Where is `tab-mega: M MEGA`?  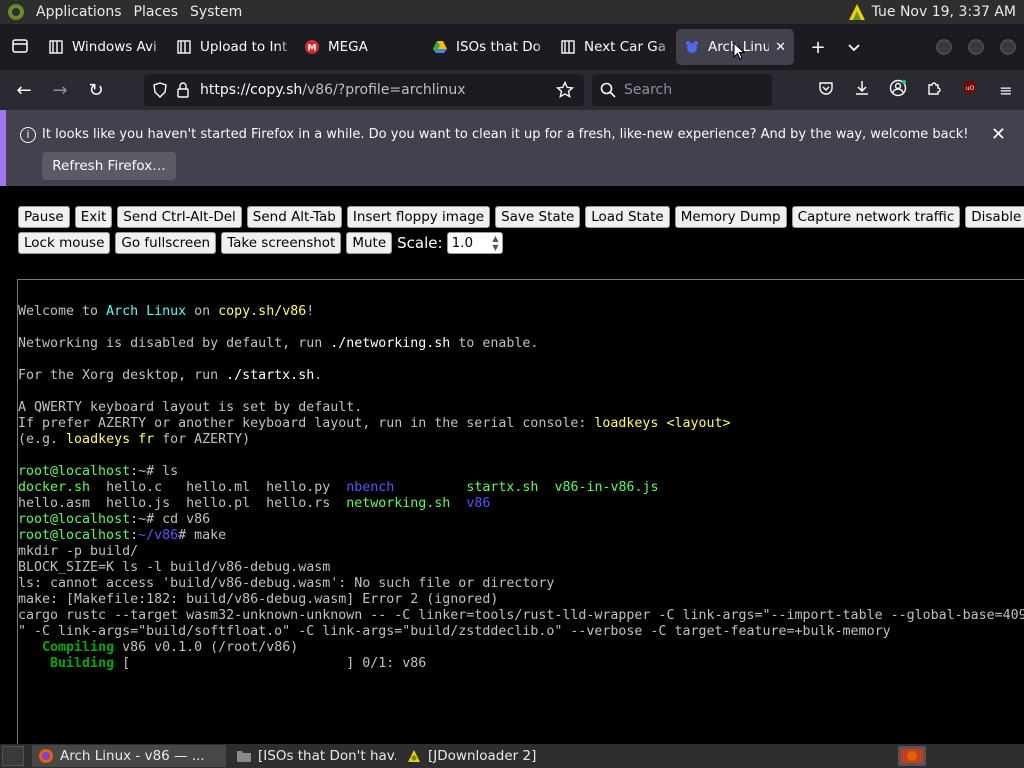
tab-mega: M MEGA is located at coordinates (360, 47).